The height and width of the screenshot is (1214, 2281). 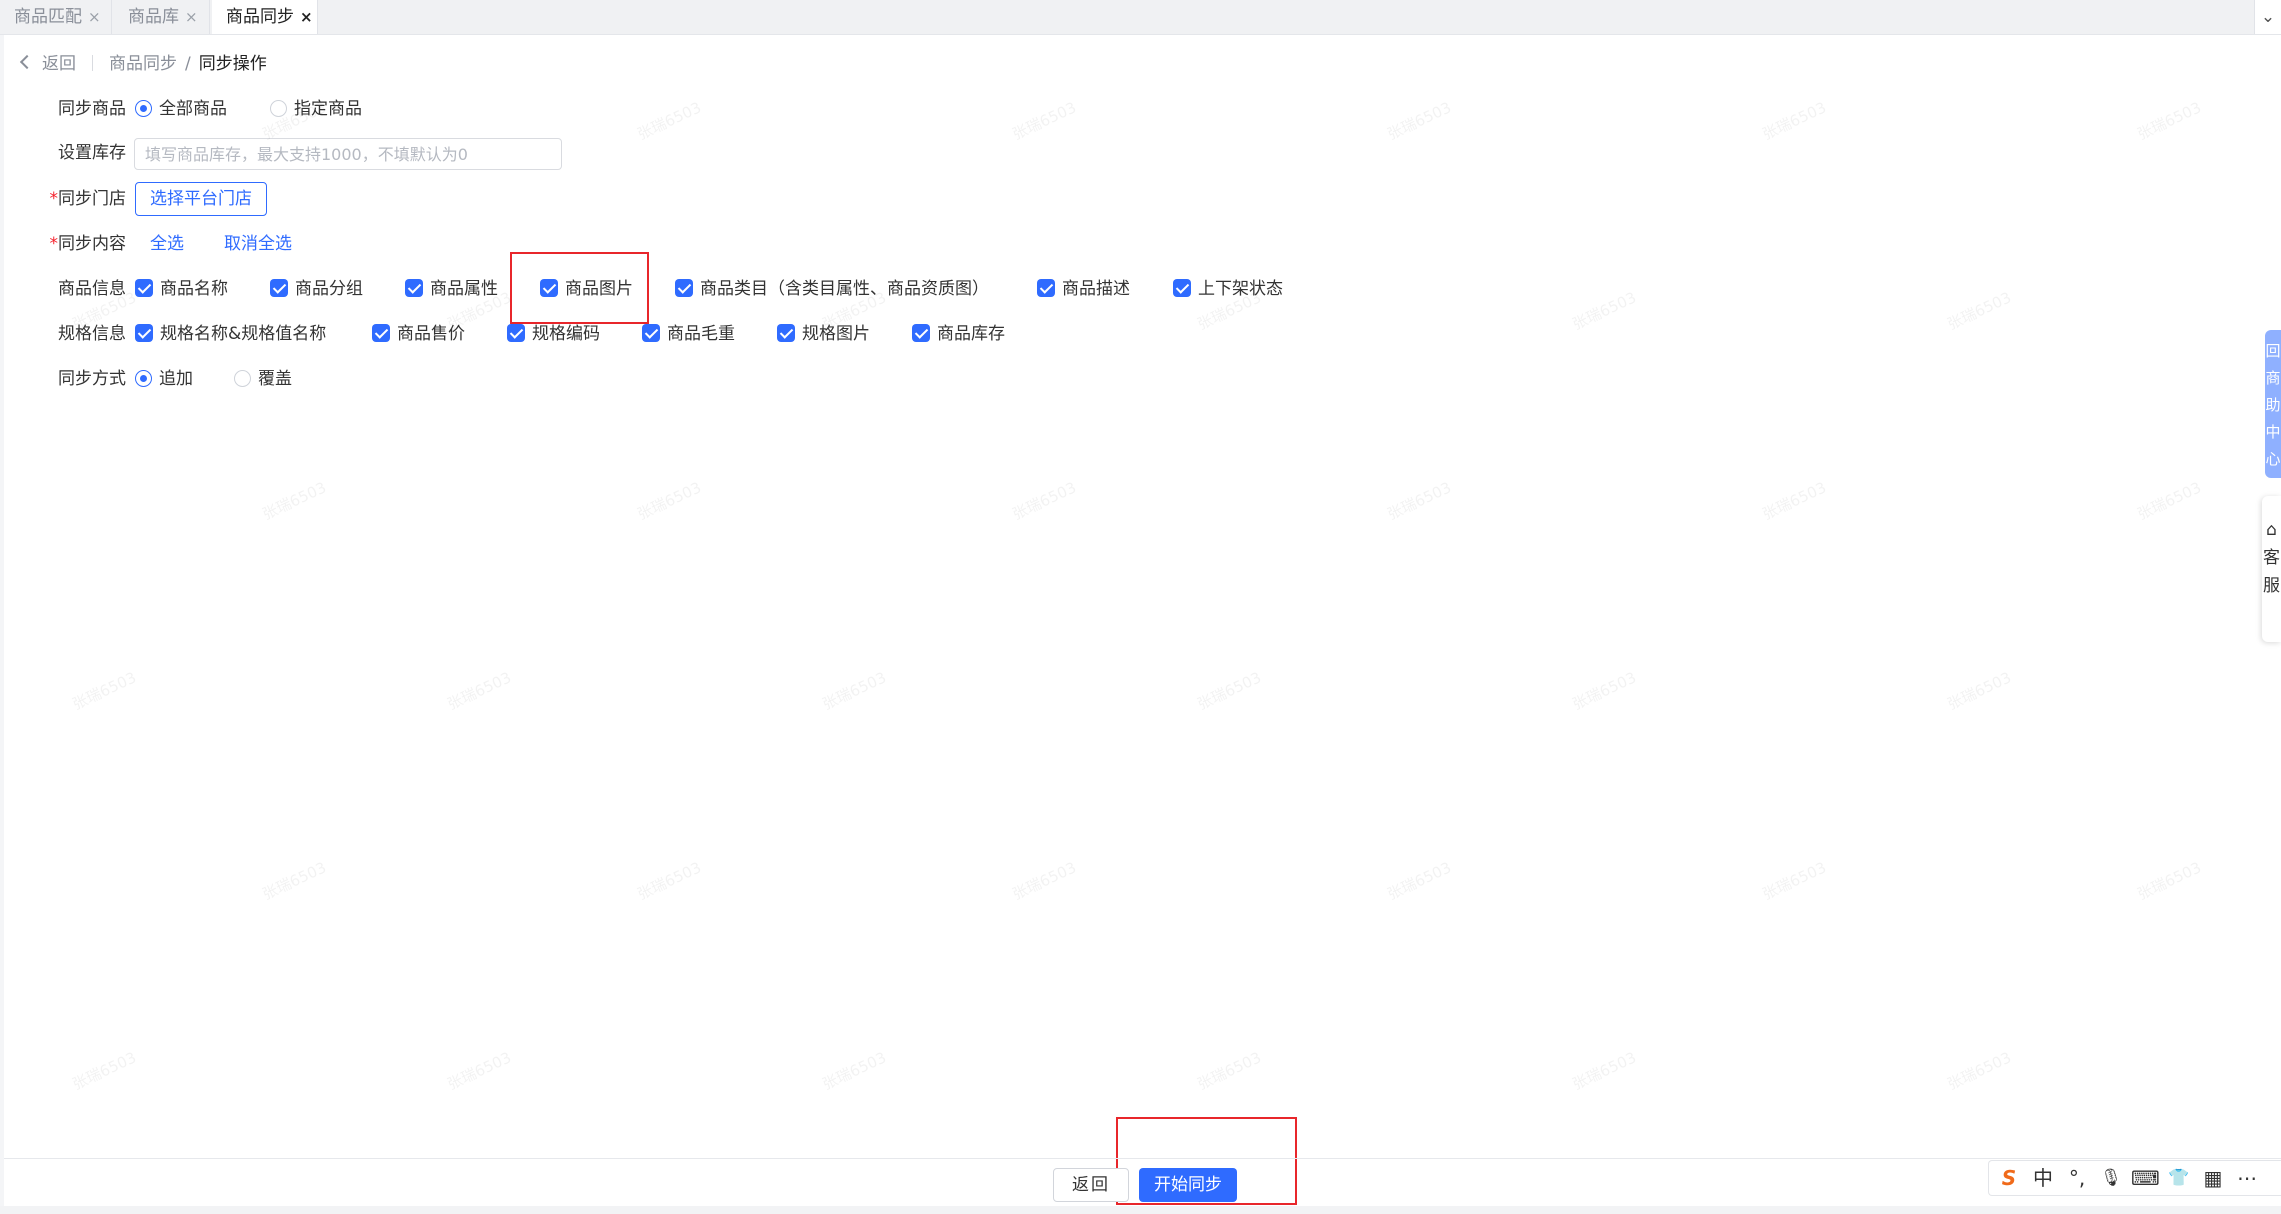 I want to click on tab-goods-match: 商品匹配 ×, so click(x=56, y=17).